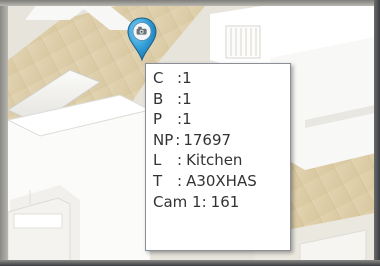 This screenshot has width=380, height=266. What do you see at coordinates (142, 39) in the screenshot?
I see `camera-marker-pin` at bounding box center [142, 39].